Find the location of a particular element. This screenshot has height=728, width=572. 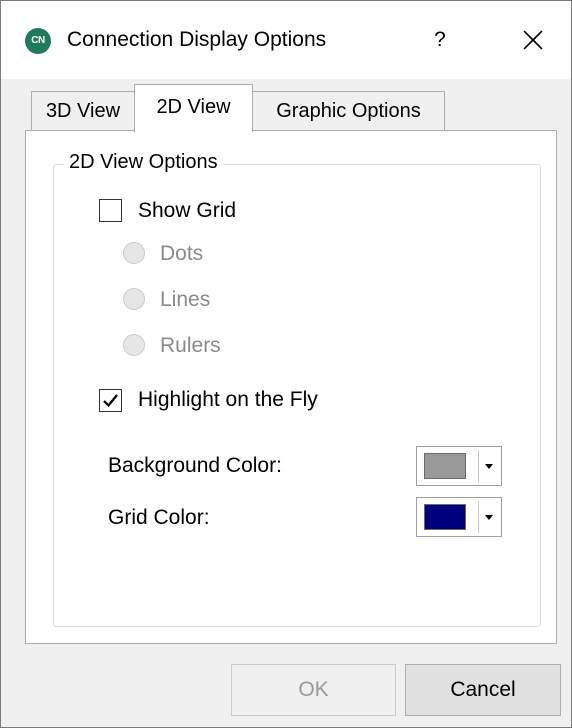

window-title: Connection Display Options is located at coordinates (197, 39).